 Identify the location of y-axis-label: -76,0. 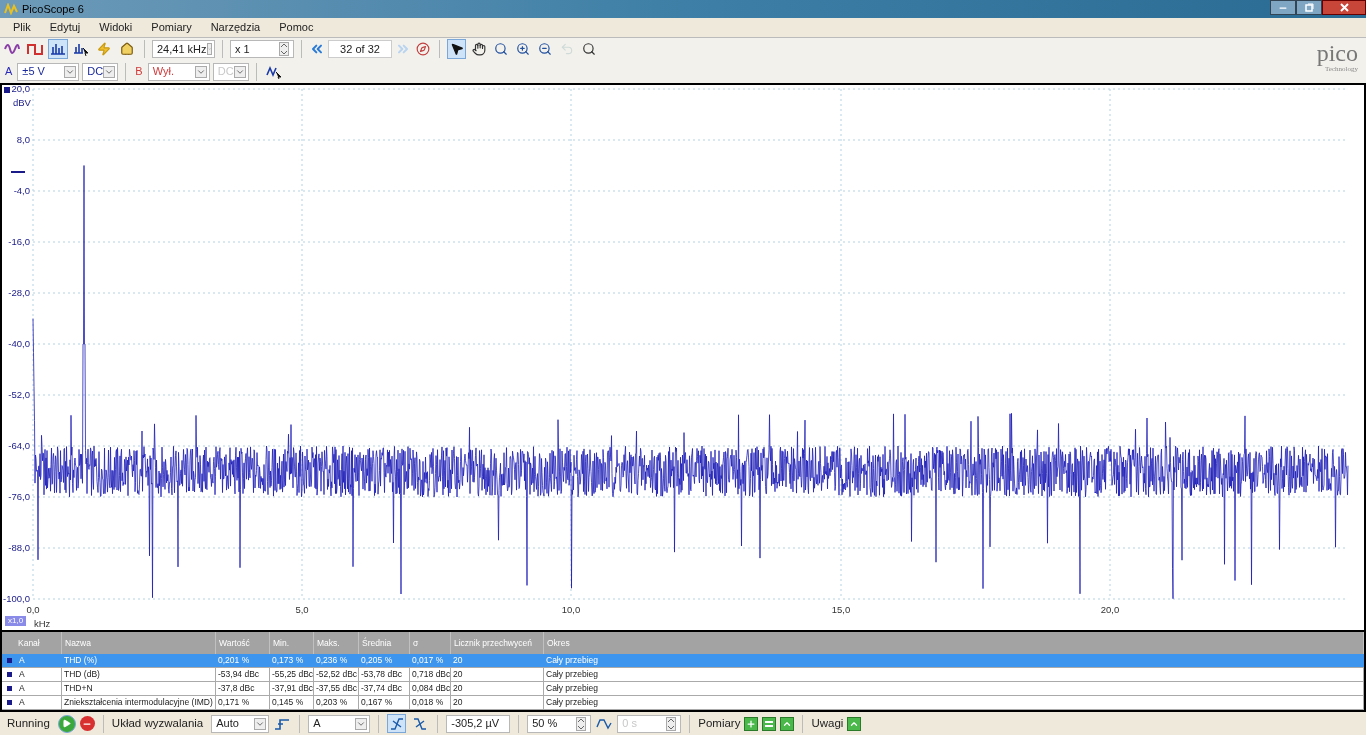
(19, 497).